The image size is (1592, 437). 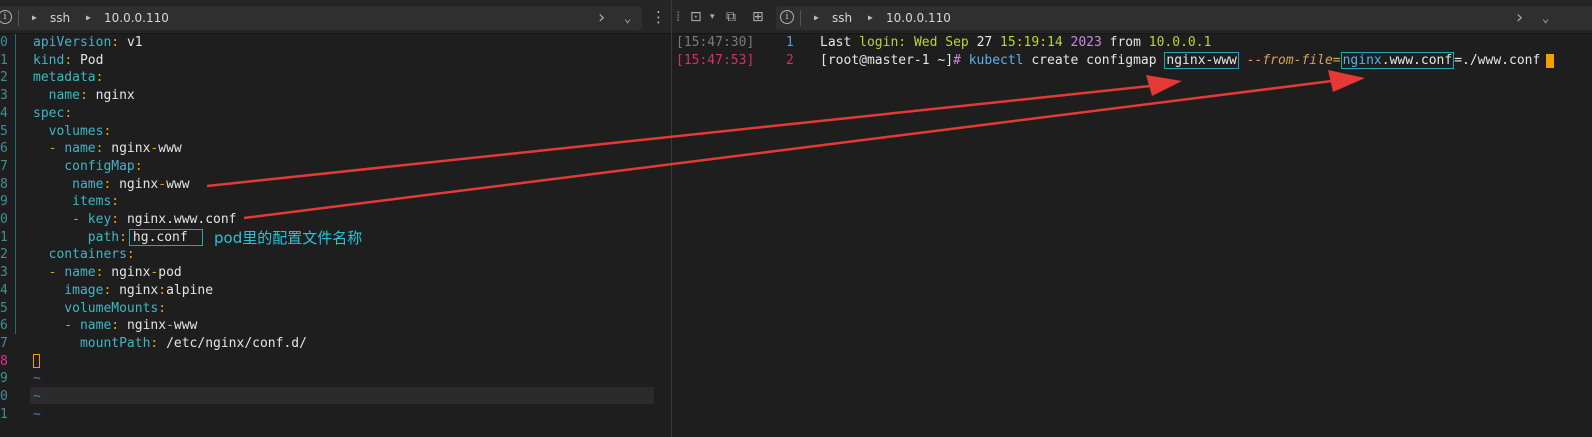 What do you see at coordinates (68, 290) in the screenshot?
I see `code-token: image` at bounding box center [68, 290].